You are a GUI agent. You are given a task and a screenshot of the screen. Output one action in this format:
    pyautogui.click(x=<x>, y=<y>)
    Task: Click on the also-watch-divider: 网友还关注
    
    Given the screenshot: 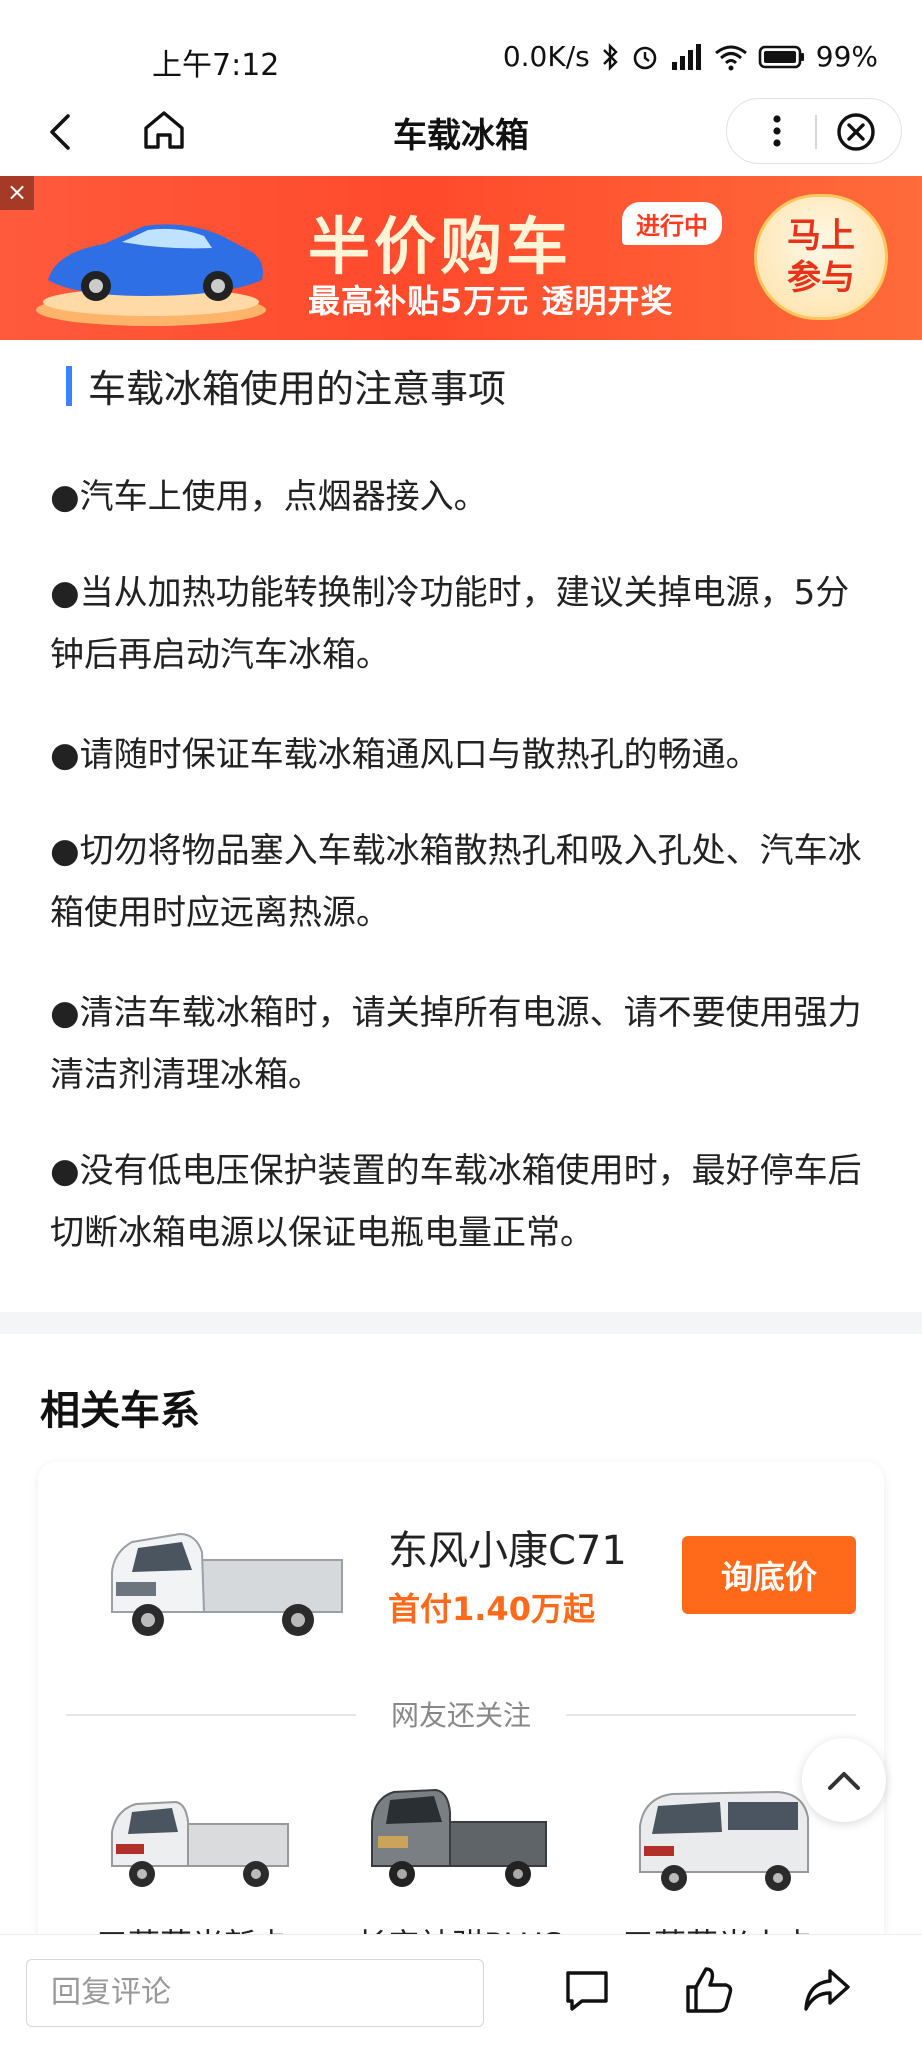 What is the action you would take?
    pyautogui.click(x=461, y=1714)
    